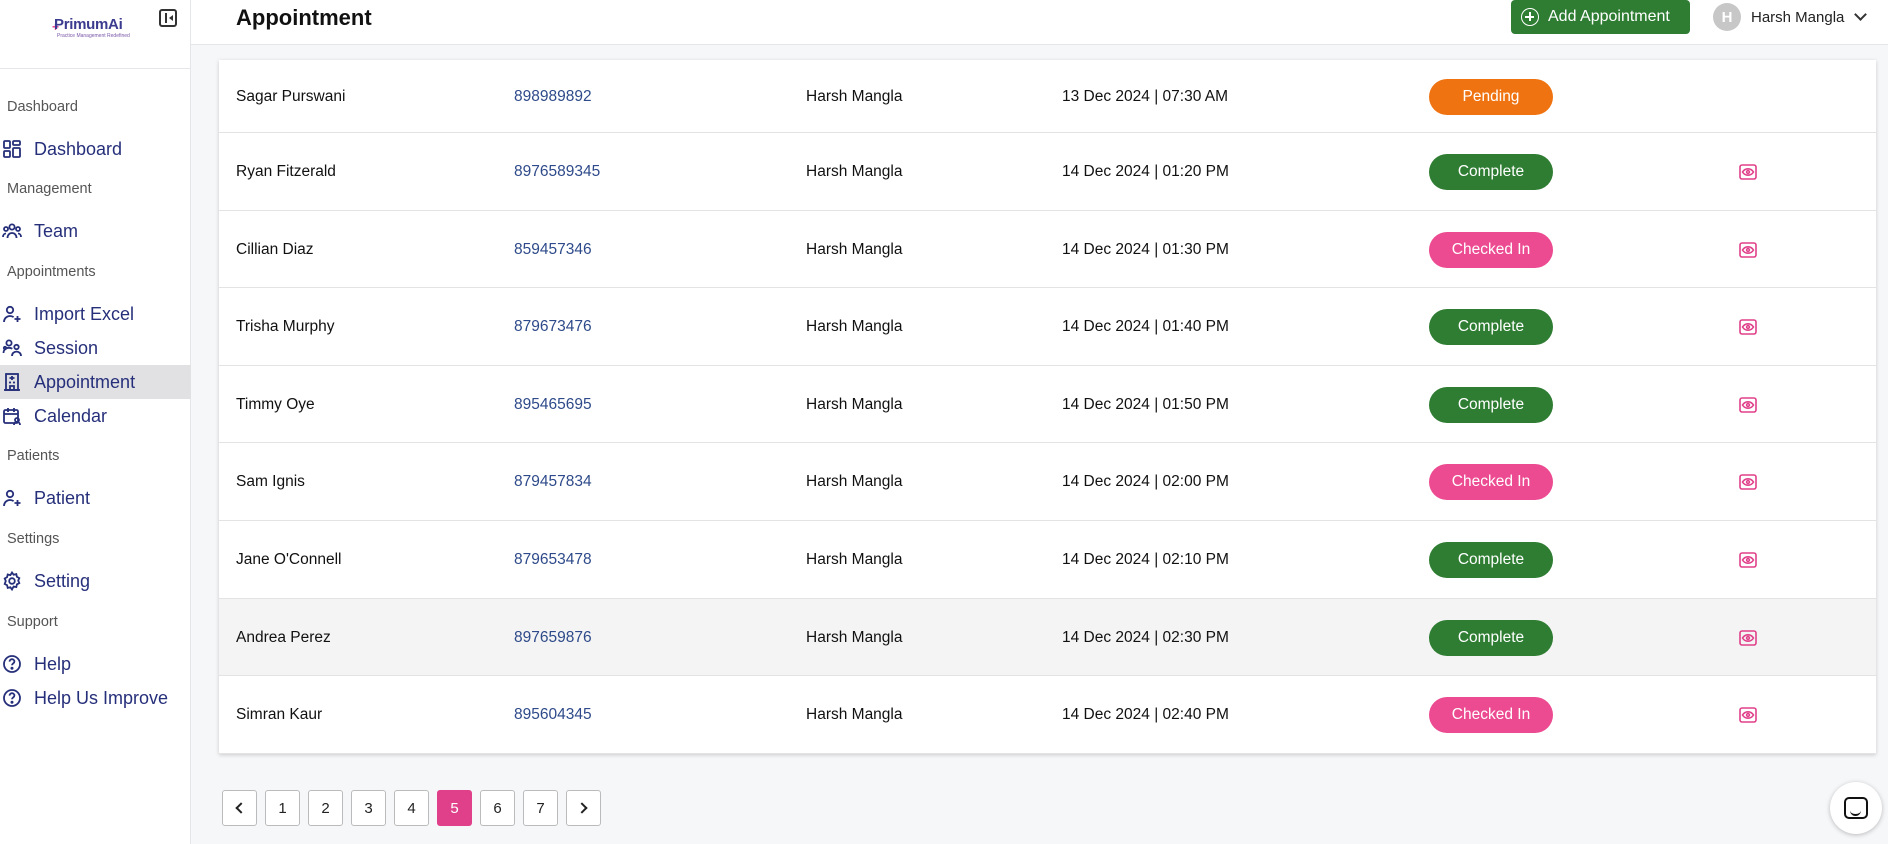  Describe the element at coordinates (1491, 96) in the screenshot. I see `status-badge: Pending` at that location.